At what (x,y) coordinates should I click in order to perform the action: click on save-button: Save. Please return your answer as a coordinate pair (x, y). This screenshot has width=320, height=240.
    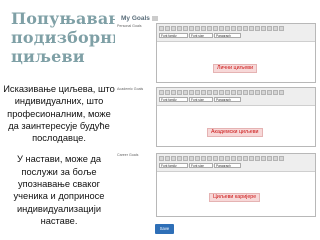
    Looking at the image, I should click on (164, 229).